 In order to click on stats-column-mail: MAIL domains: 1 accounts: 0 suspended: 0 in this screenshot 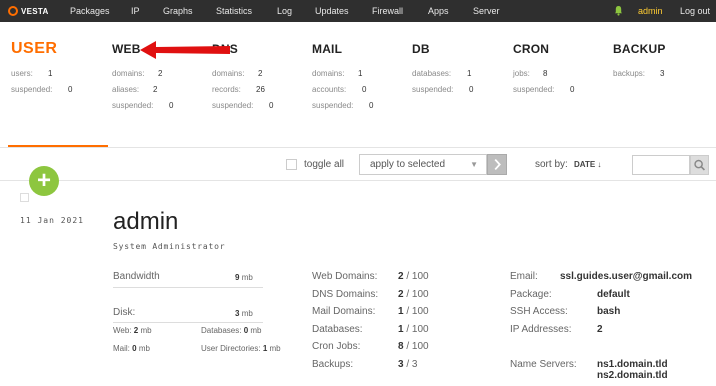, I will do `click(362, 78)`.